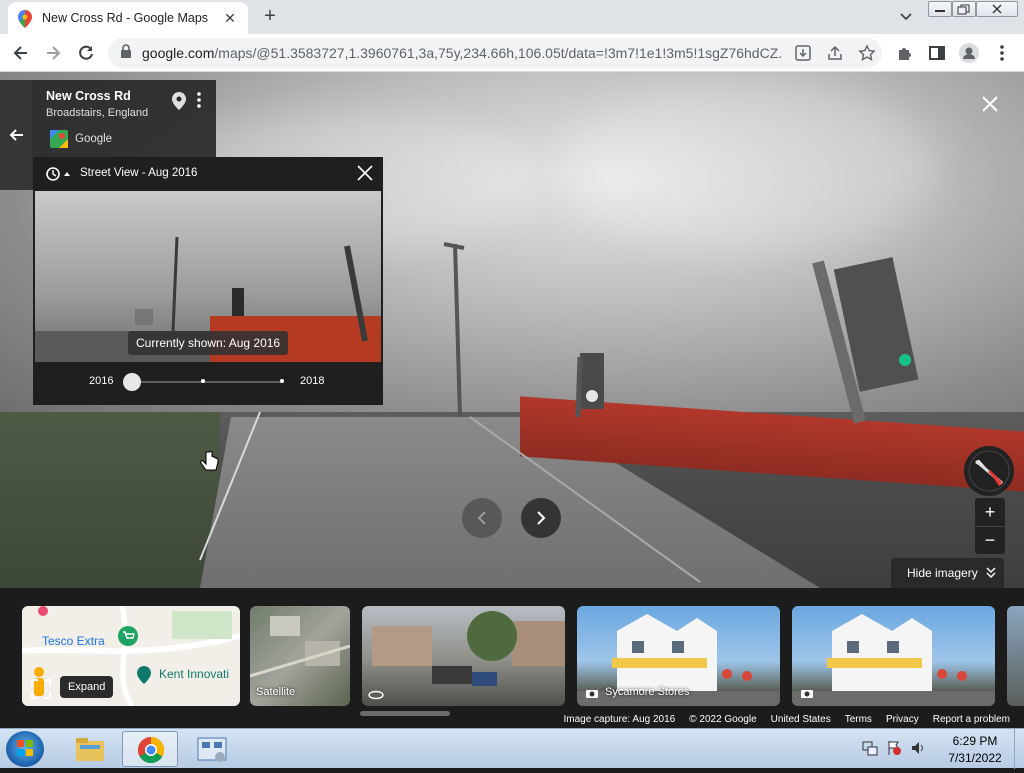 The width and height of the screenshot is (1024, 773). What do you see at coordinates (678, 656) in the screenshot?
I see `sycamore-stores-photo-card: Sycamore Stores` at bounding box center [678, 656].